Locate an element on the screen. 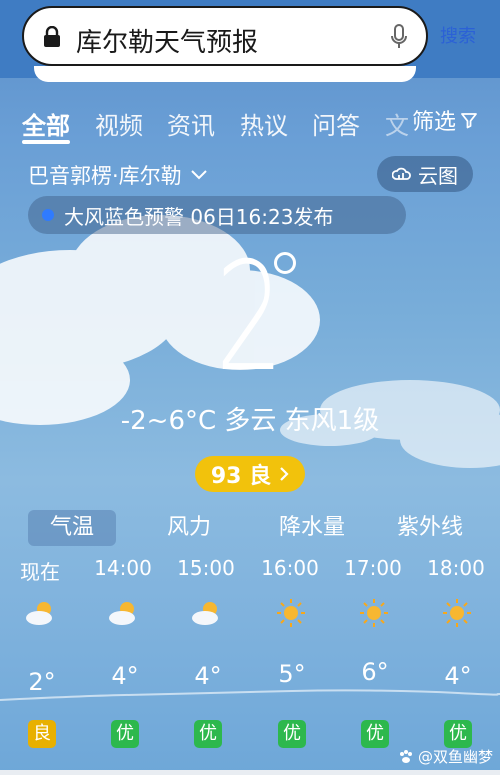 This screenshot has height=775, width=500. location-selector: 巴音郭楞·库尔勒 is located at coordinates (118, 175).